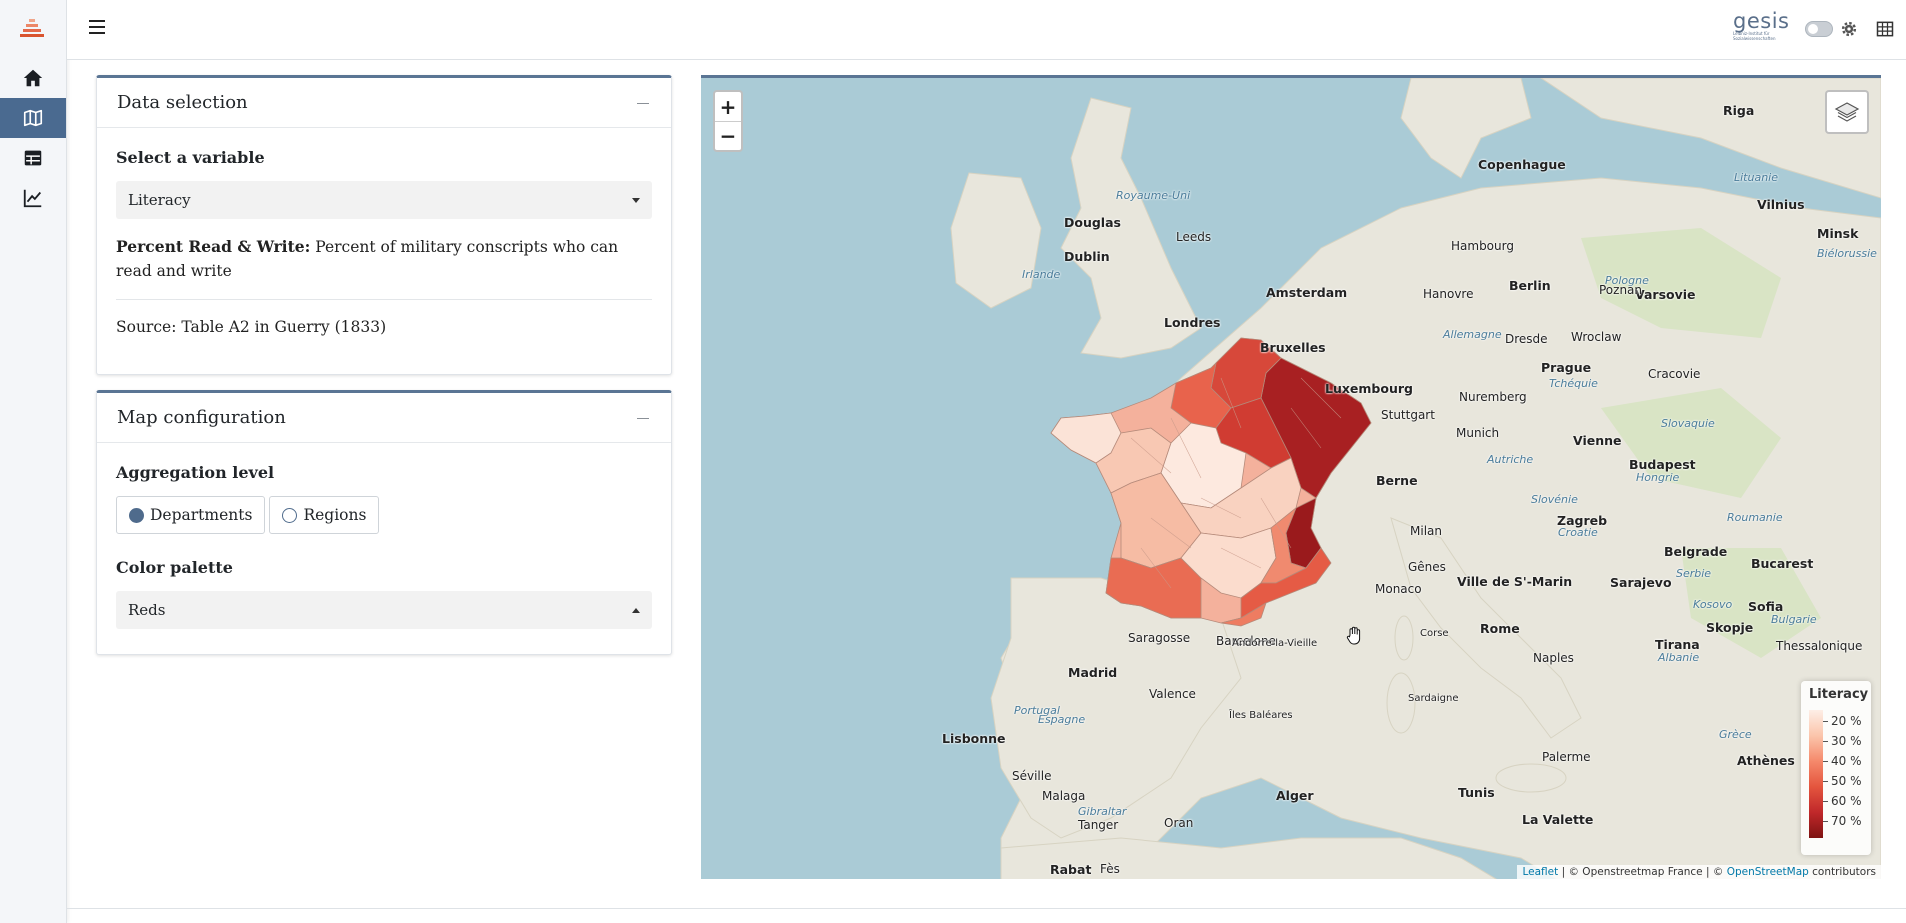 This screenshot has width=1906, height=923. What do you see at coordinates (1819, 646) in the screenshot?
I see `map-label-thessalonique: Thessalonique` at bounding box center [1819, 646].